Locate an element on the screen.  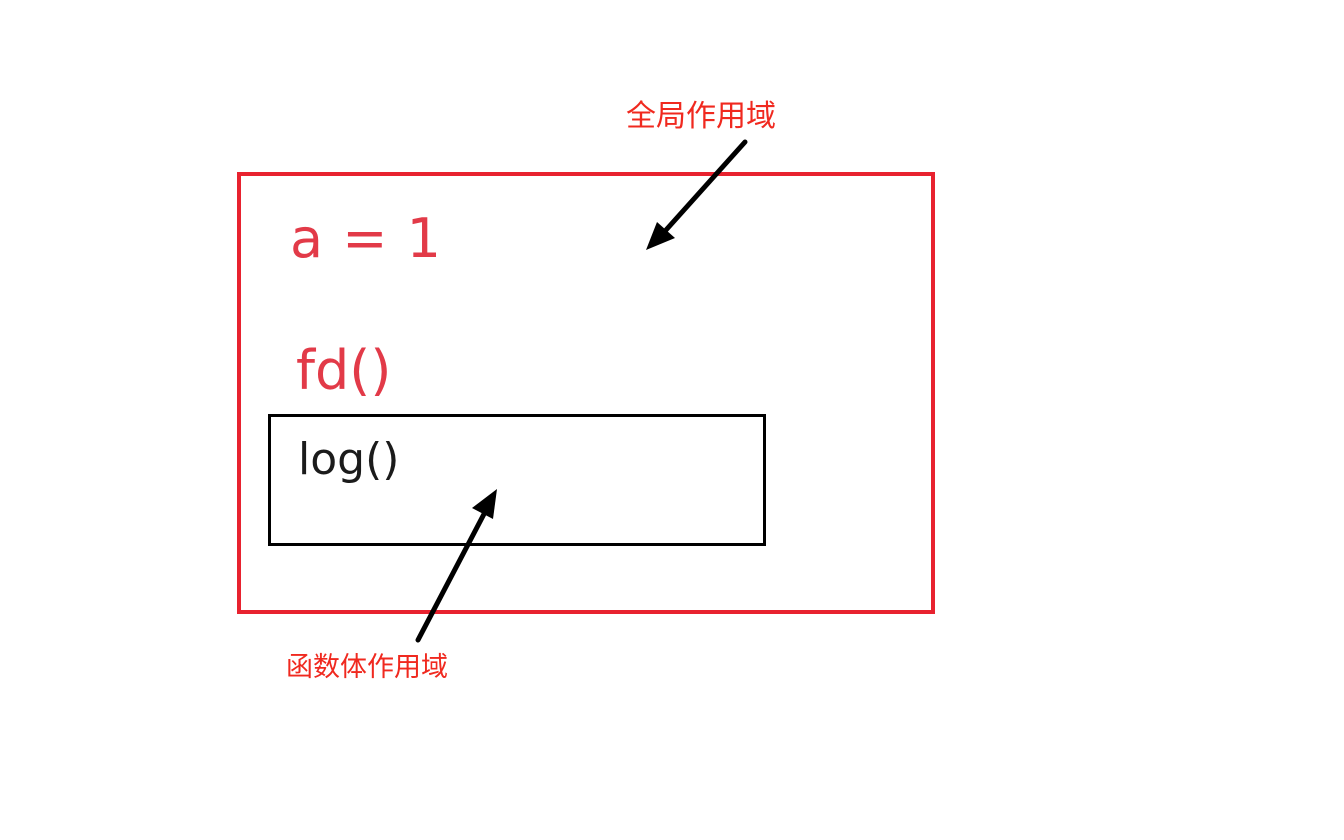
log-call-text: log() is located at coordinates (349, 459).